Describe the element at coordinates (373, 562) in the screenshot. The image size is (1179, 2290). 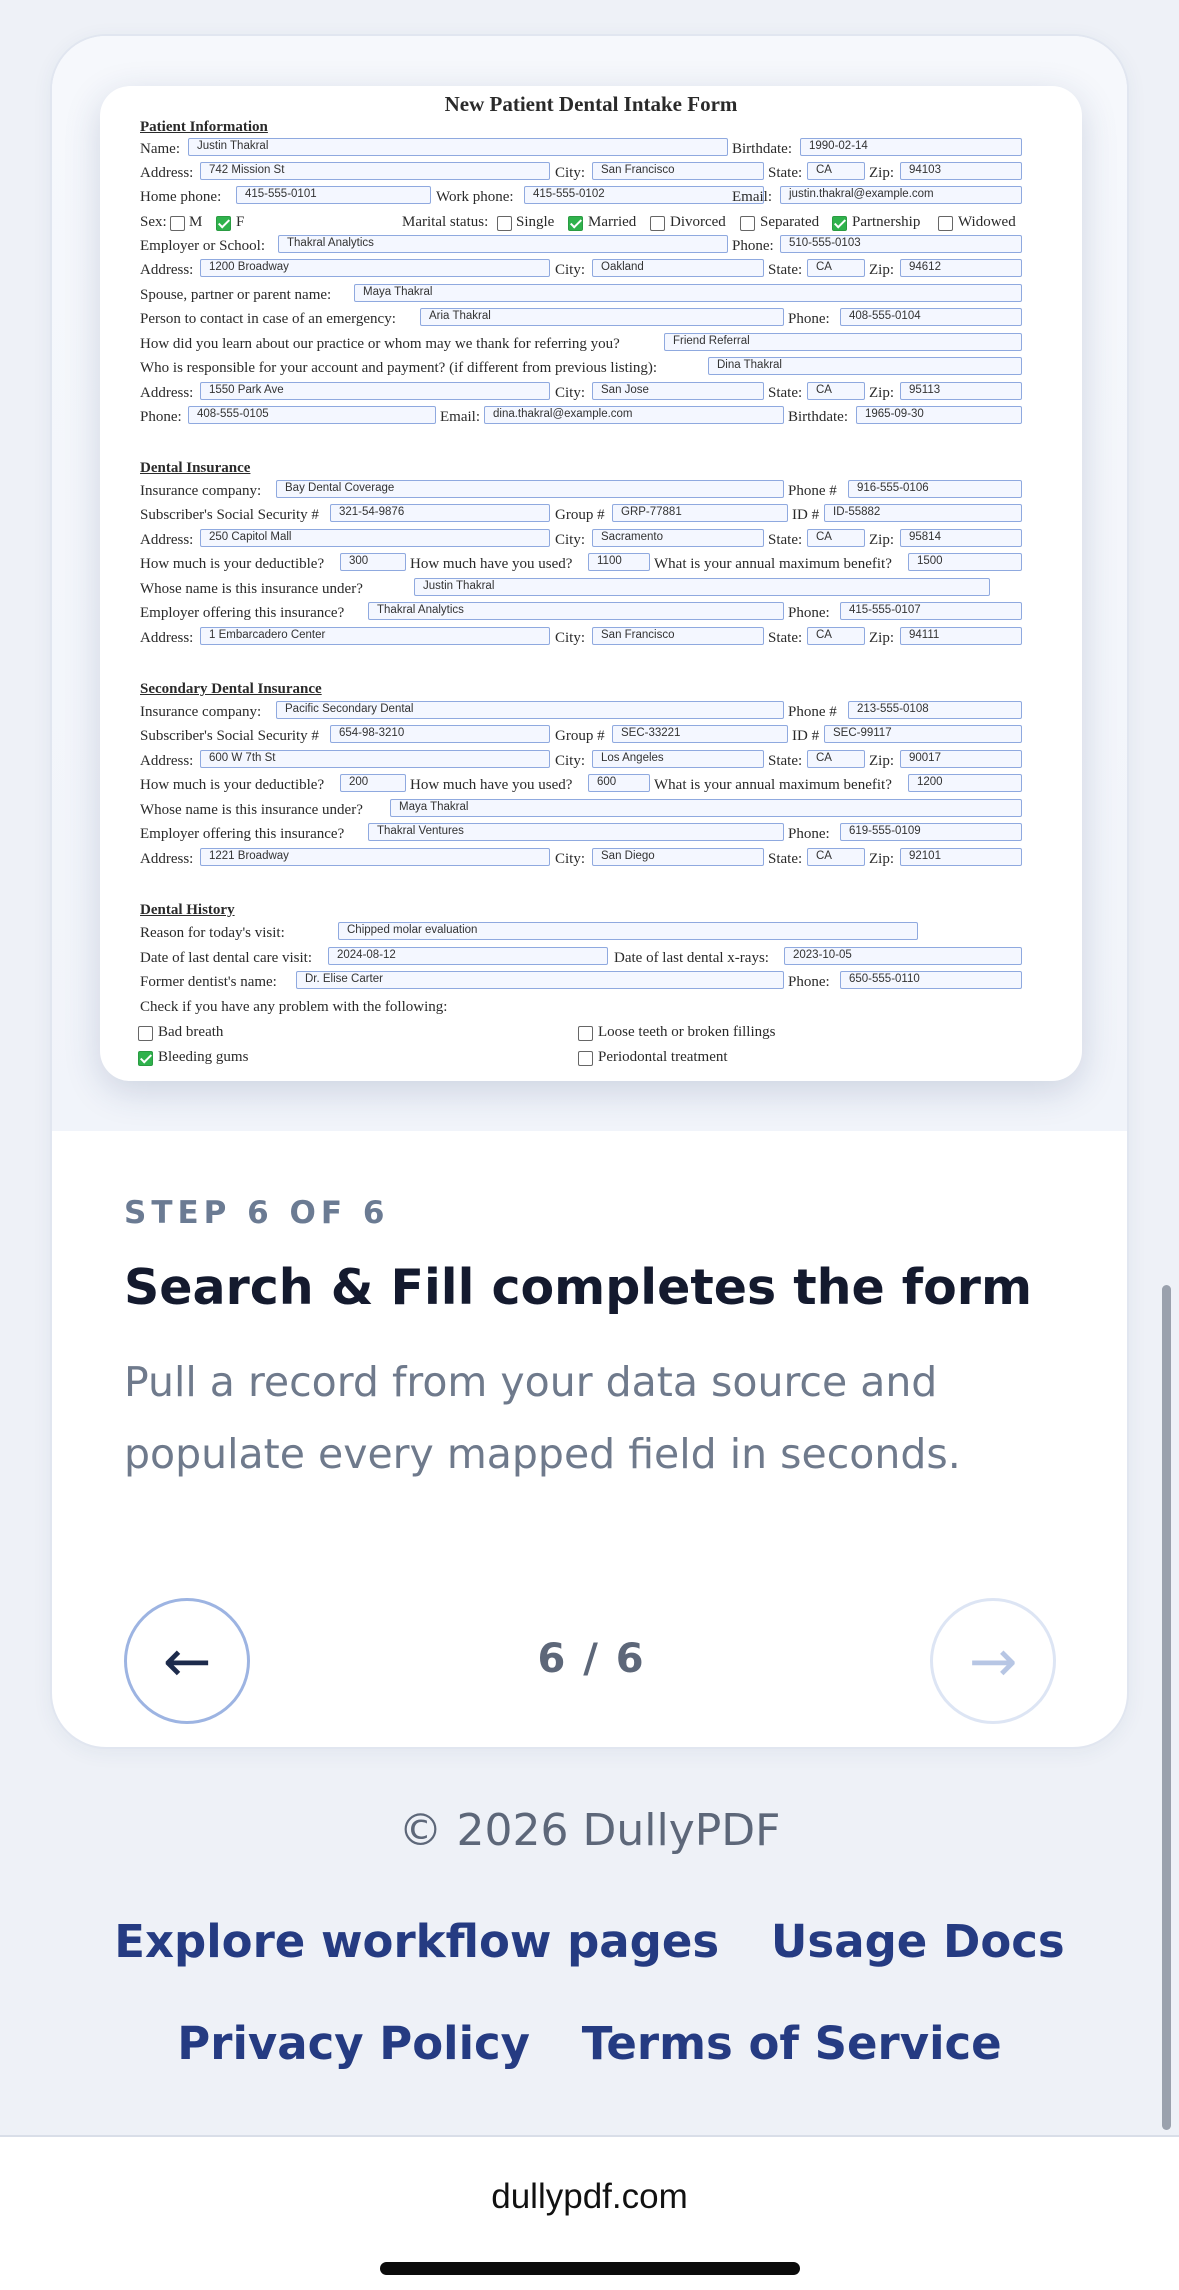
I see `field-ins-deductible: 300` at that location.